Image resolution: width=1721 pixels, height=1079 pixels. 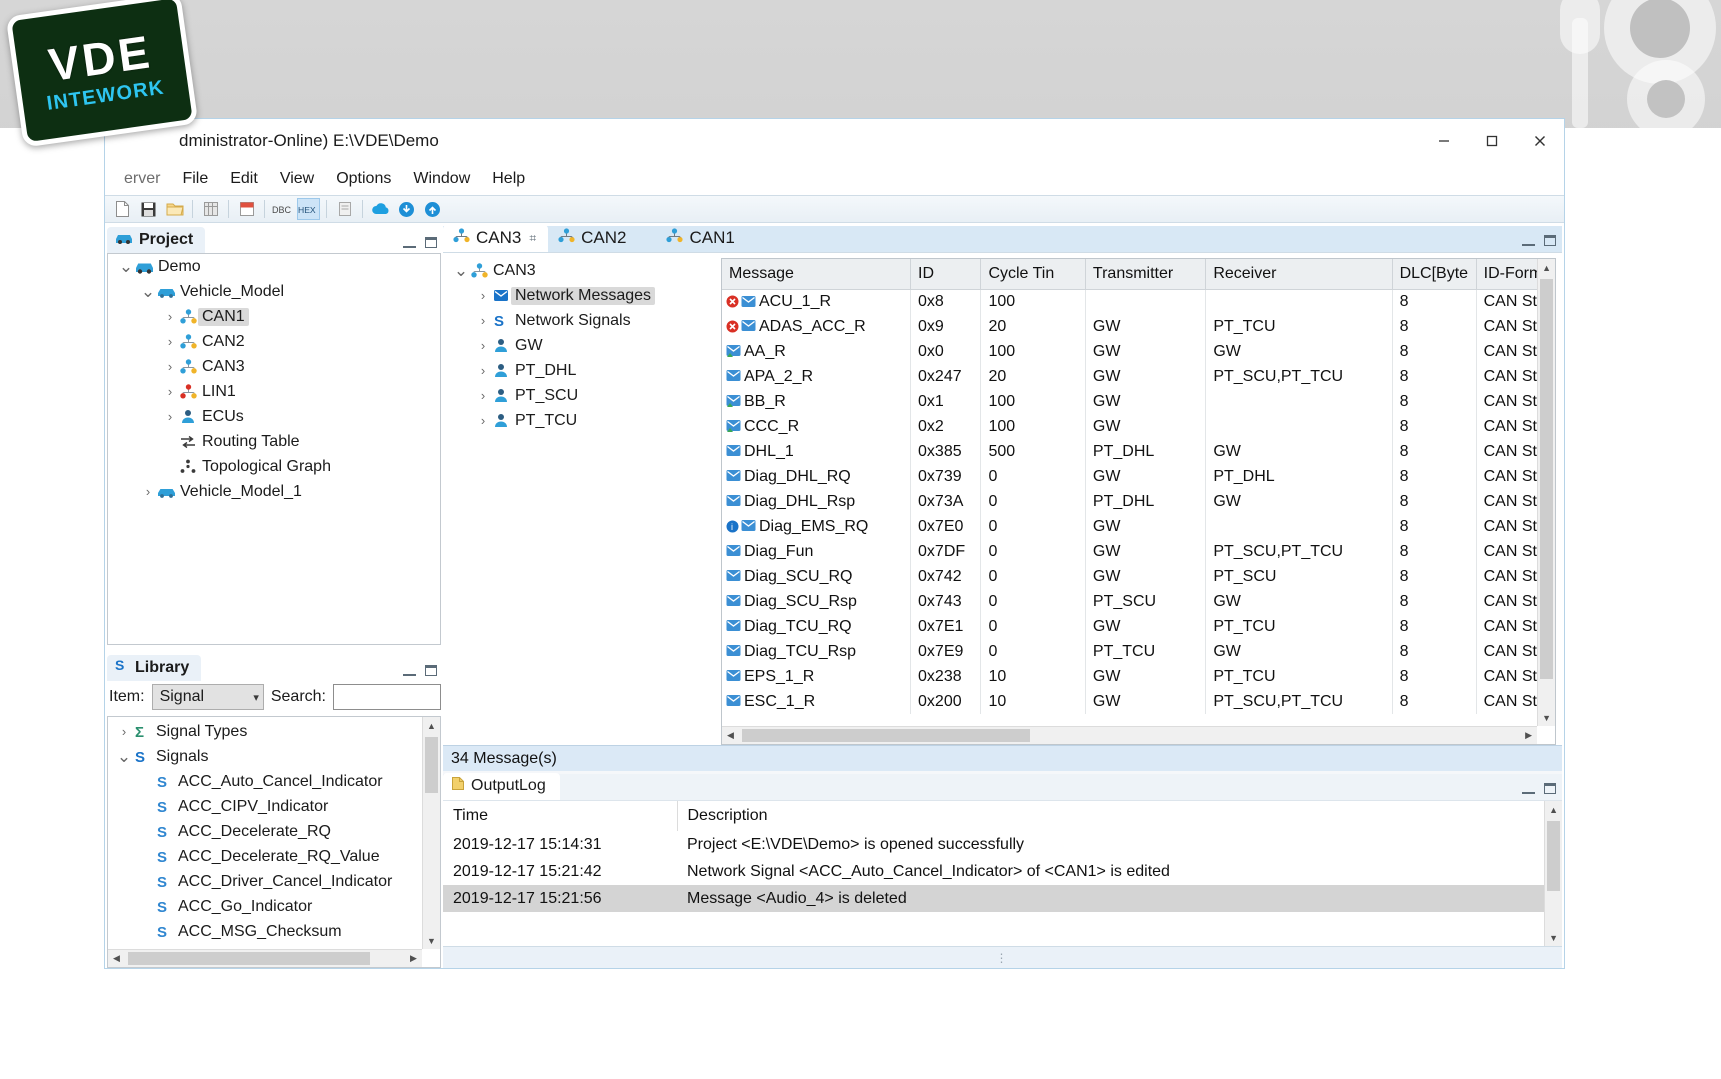 I want to click on tab-project: Project, so click(x=156, y=240).